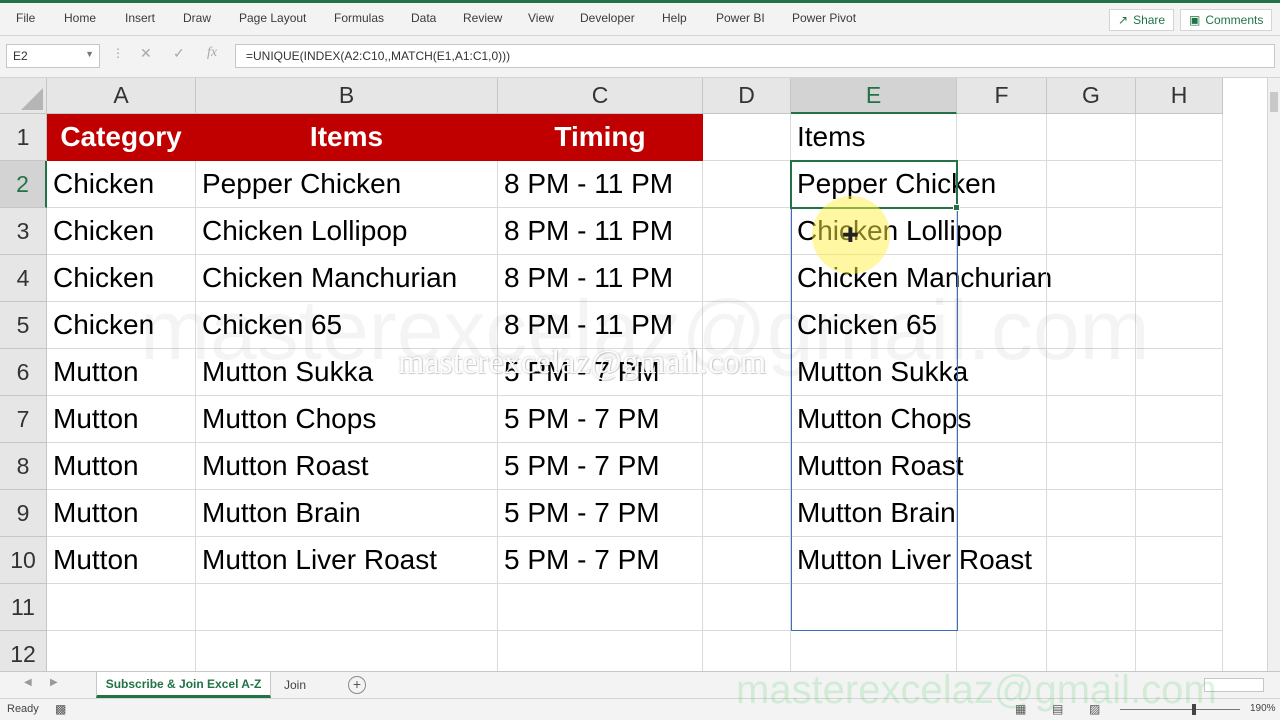 The width and height of the screenshot is (1280, 720). Describe the element at coordinates (121, 325) in the screenshot. I see `cell-a5: Chicken` at that location.